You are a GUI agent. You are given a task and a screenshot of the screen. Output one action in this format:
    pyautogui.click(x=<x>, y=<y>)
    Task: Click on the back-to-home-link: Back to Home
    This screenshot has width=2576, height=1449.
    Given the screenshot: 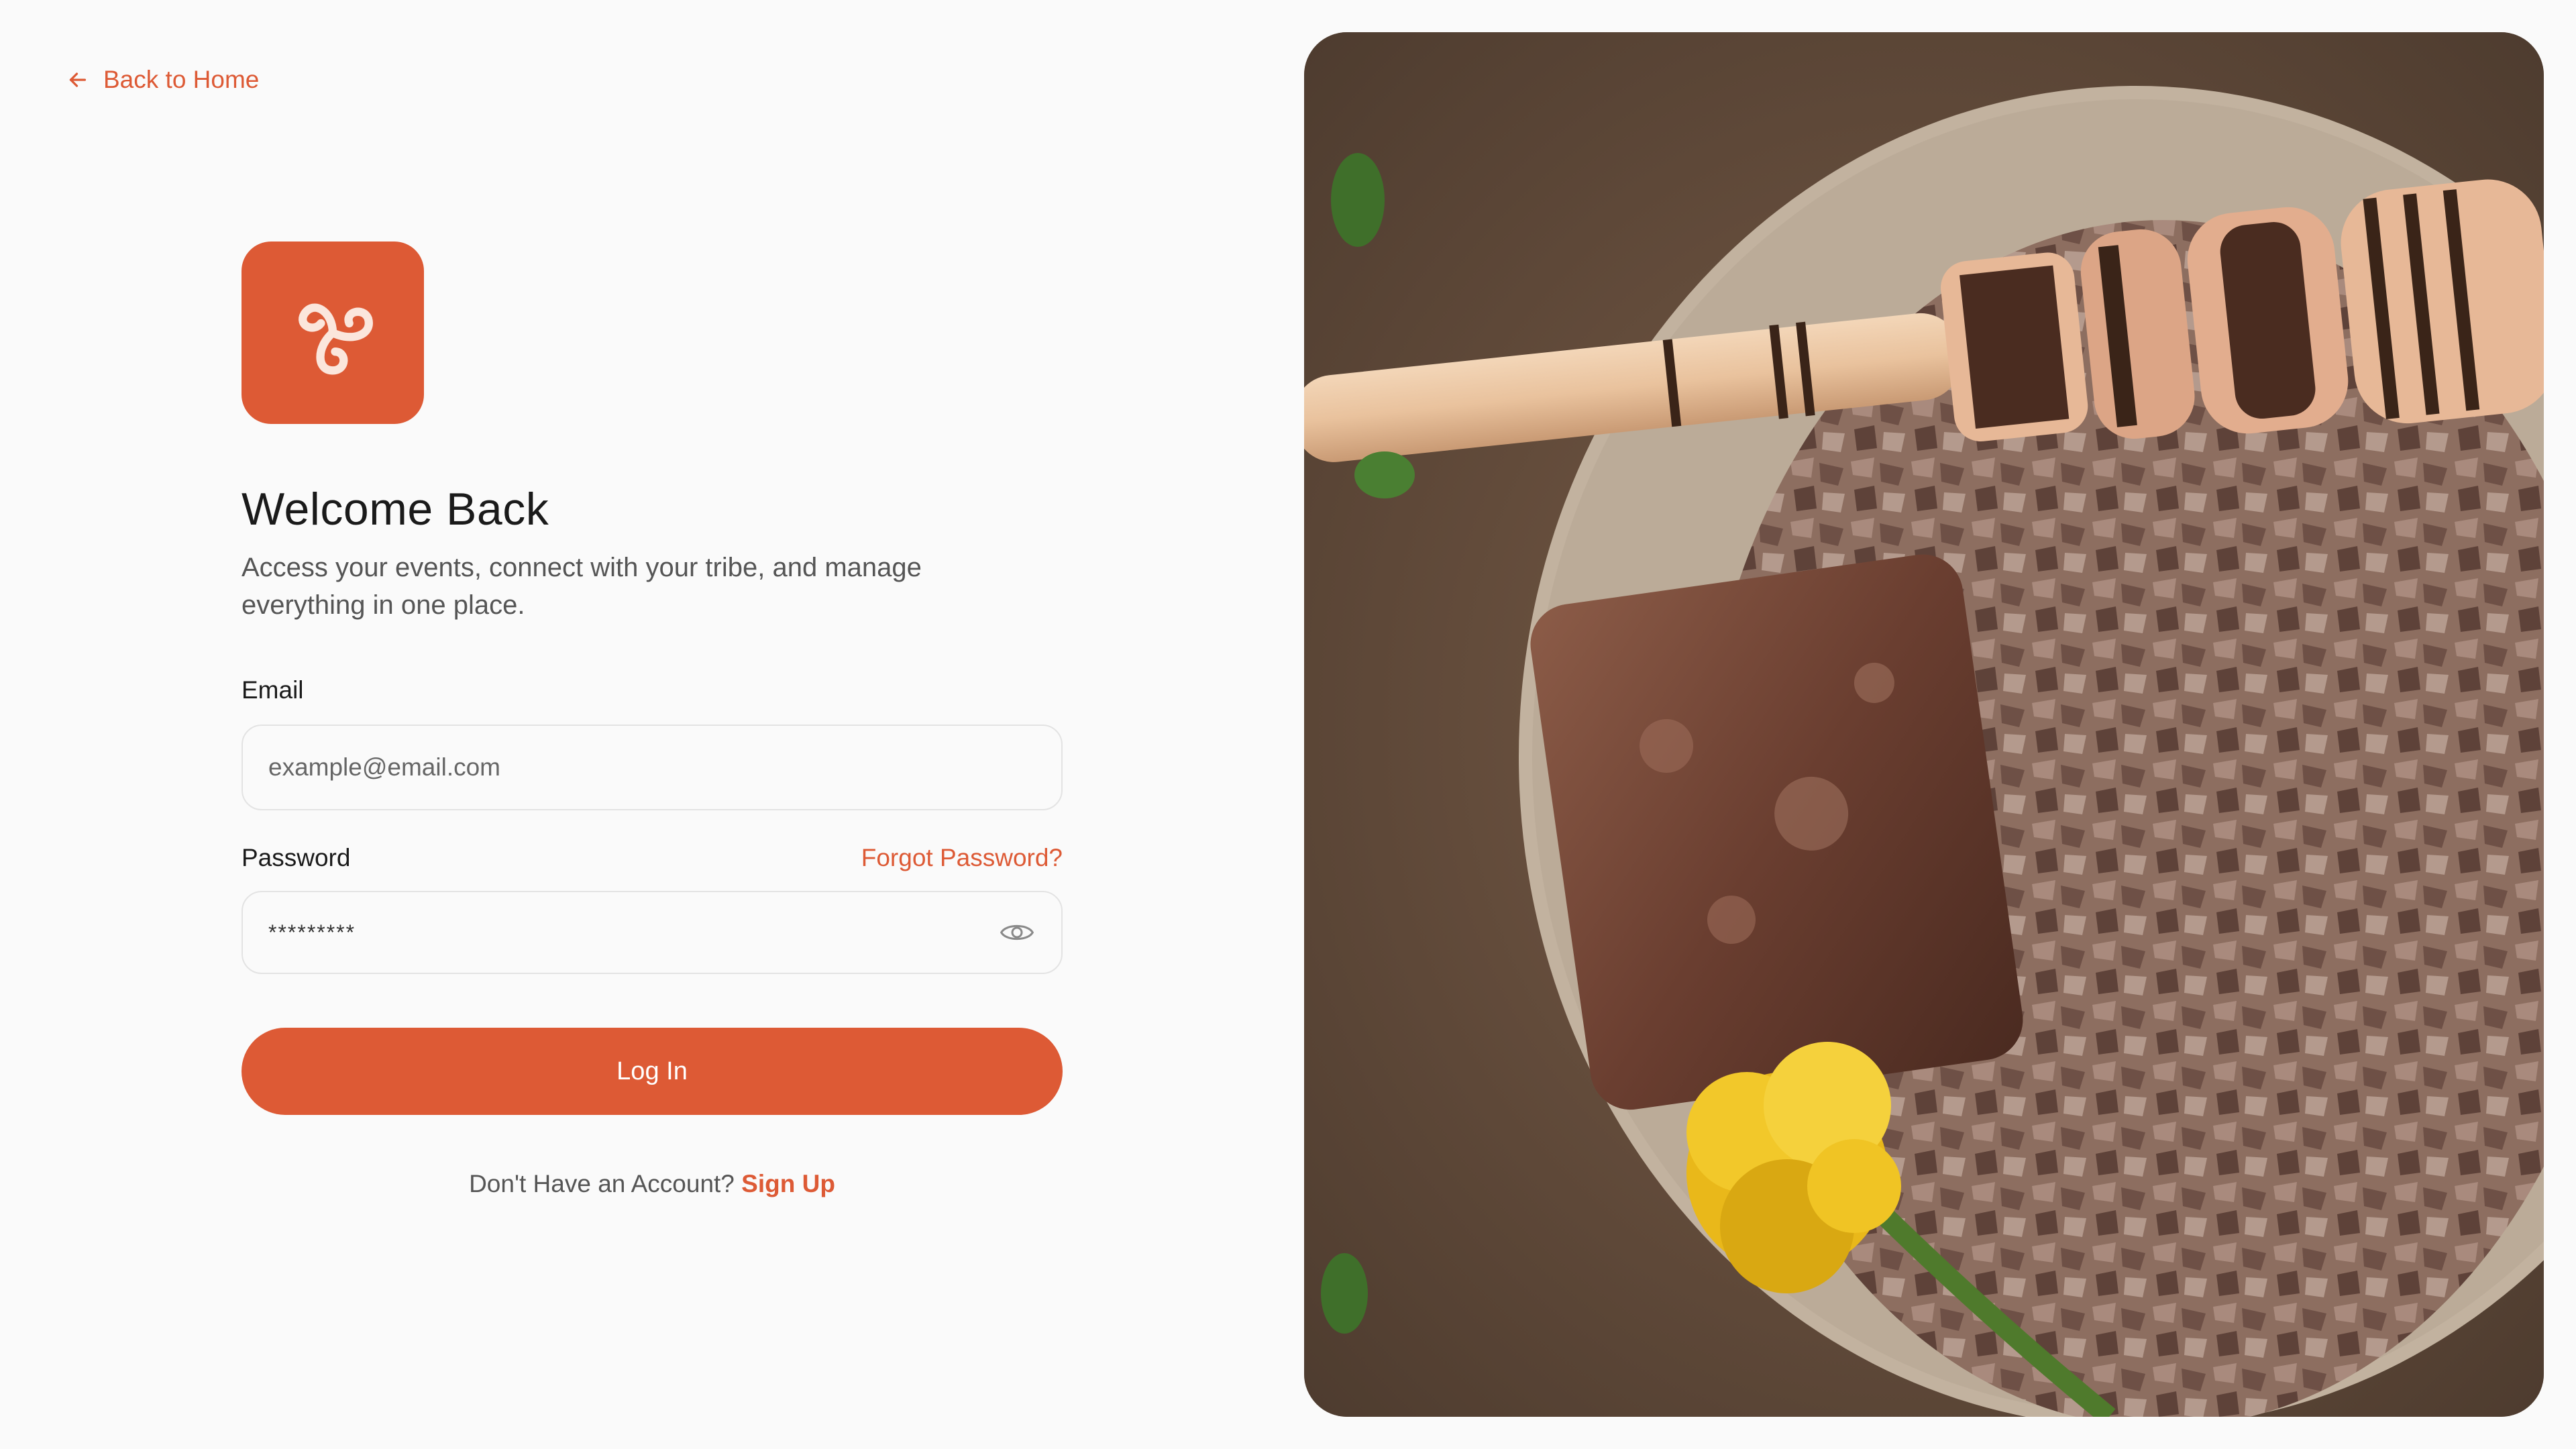 What is the action you would take?
    pyautogui.click(x=162, y=80)
    